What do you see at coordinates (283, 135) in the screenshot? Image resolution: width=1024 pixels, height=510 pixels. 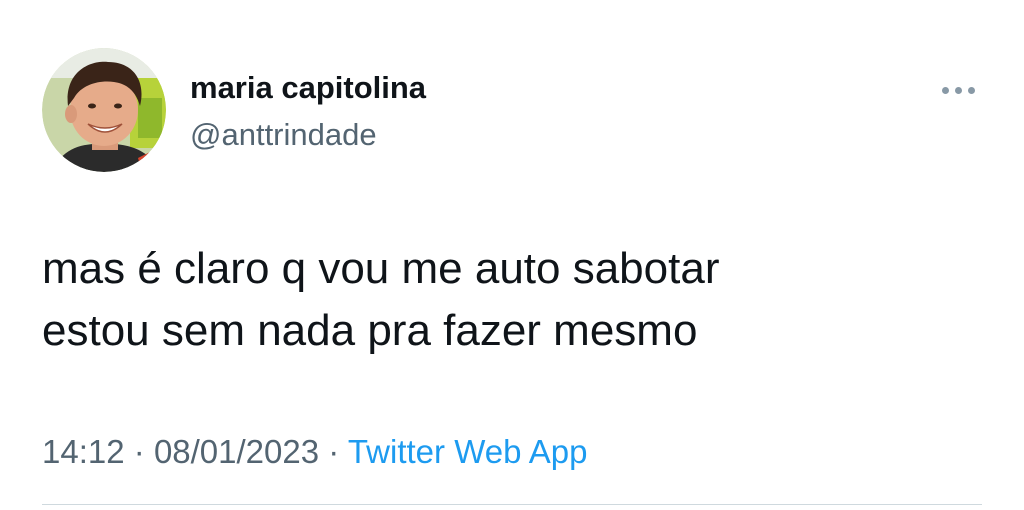 I see `author-handle: @anttrindade` at bounding box center [283, 135].